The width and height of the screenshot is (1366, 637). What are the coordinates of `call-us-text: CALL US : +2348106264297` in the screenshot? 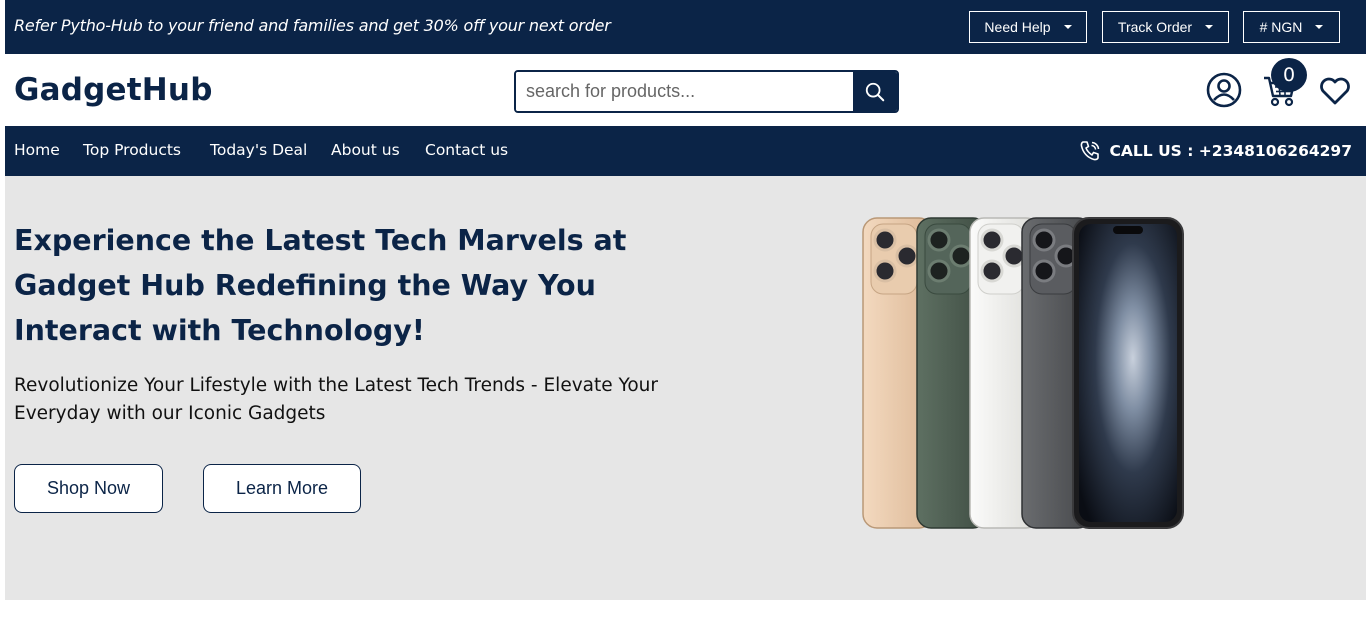 It's located at (1230, 151).